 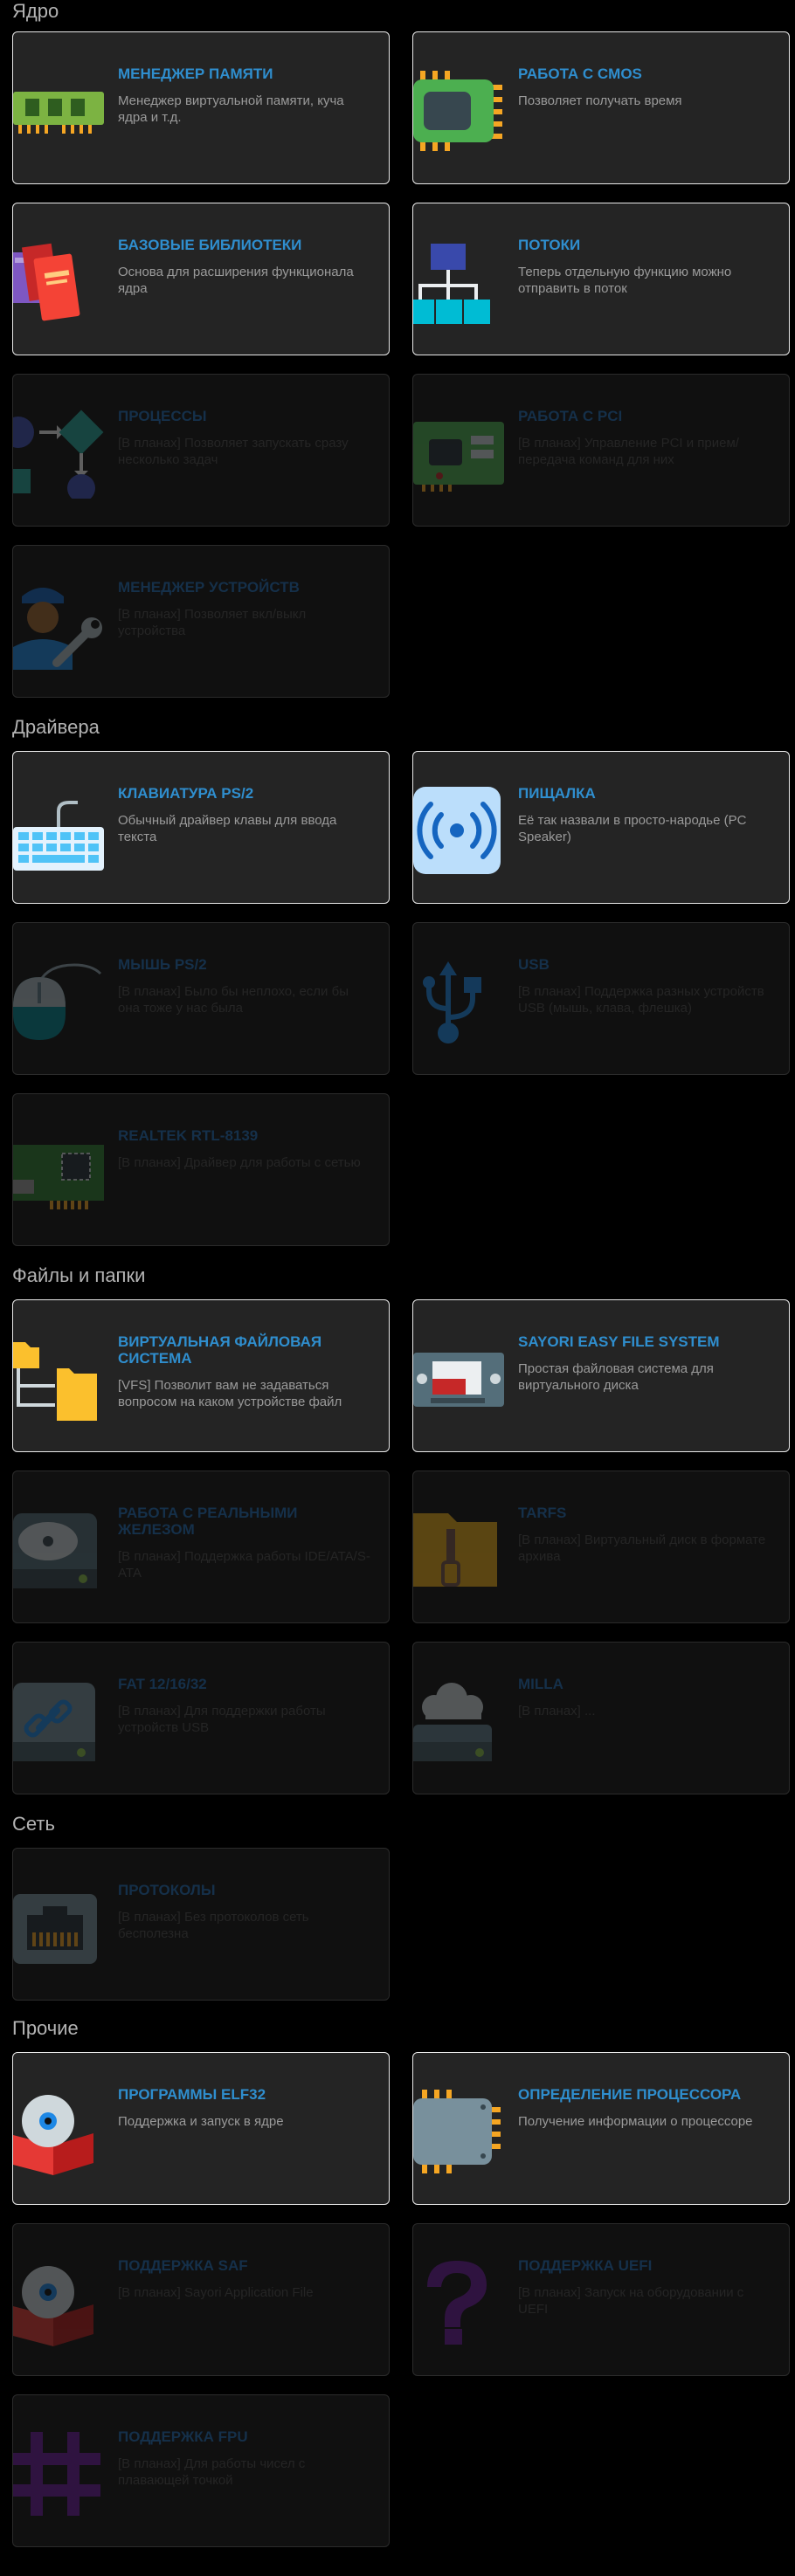 What do you see at coordinates (557, 793) in the screenshot?
I see `feature-title: Пищалка` at bounding box center [557, 793].